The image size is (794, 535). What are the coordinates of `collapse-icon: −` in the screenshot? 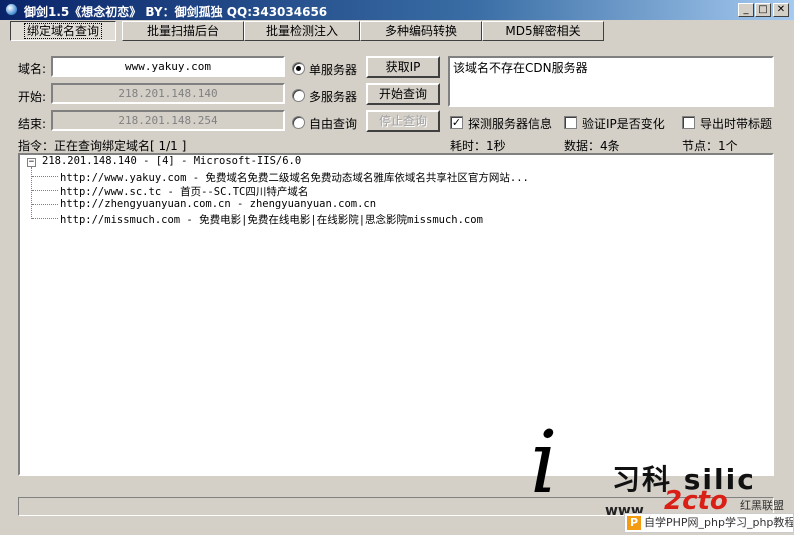 It's located at (31, 162).